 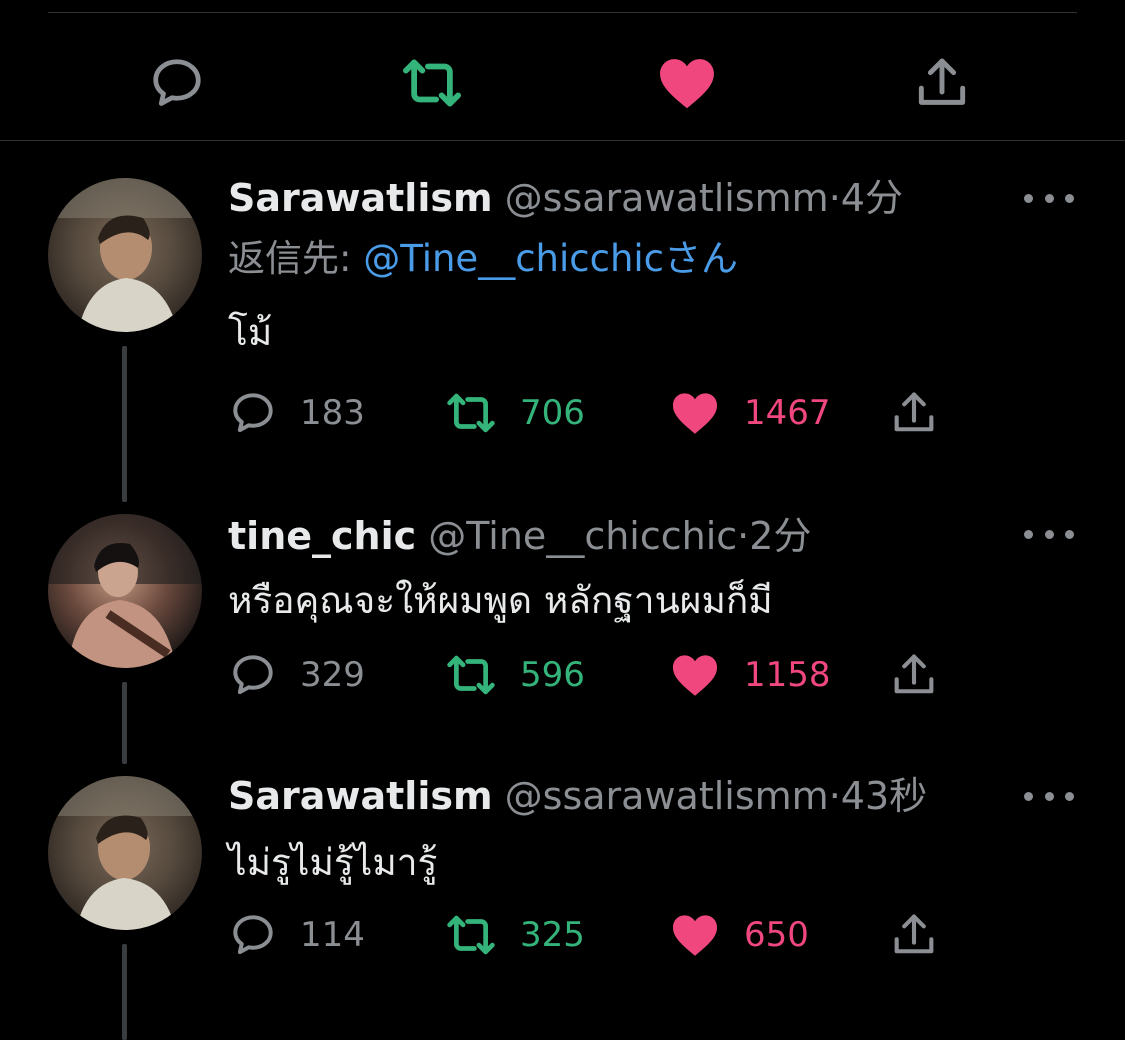 I want to click on retweet-count: 596, so click(x=552, y=675).